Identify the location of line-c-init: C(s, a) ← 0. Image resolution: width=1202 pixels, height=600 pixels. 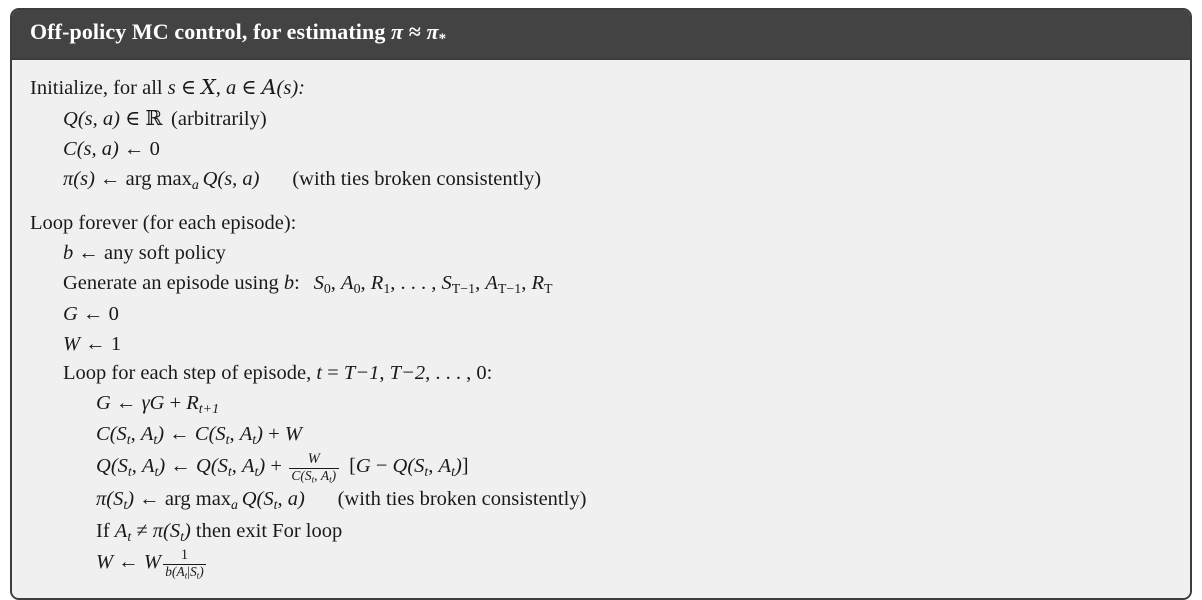
(601, 150).